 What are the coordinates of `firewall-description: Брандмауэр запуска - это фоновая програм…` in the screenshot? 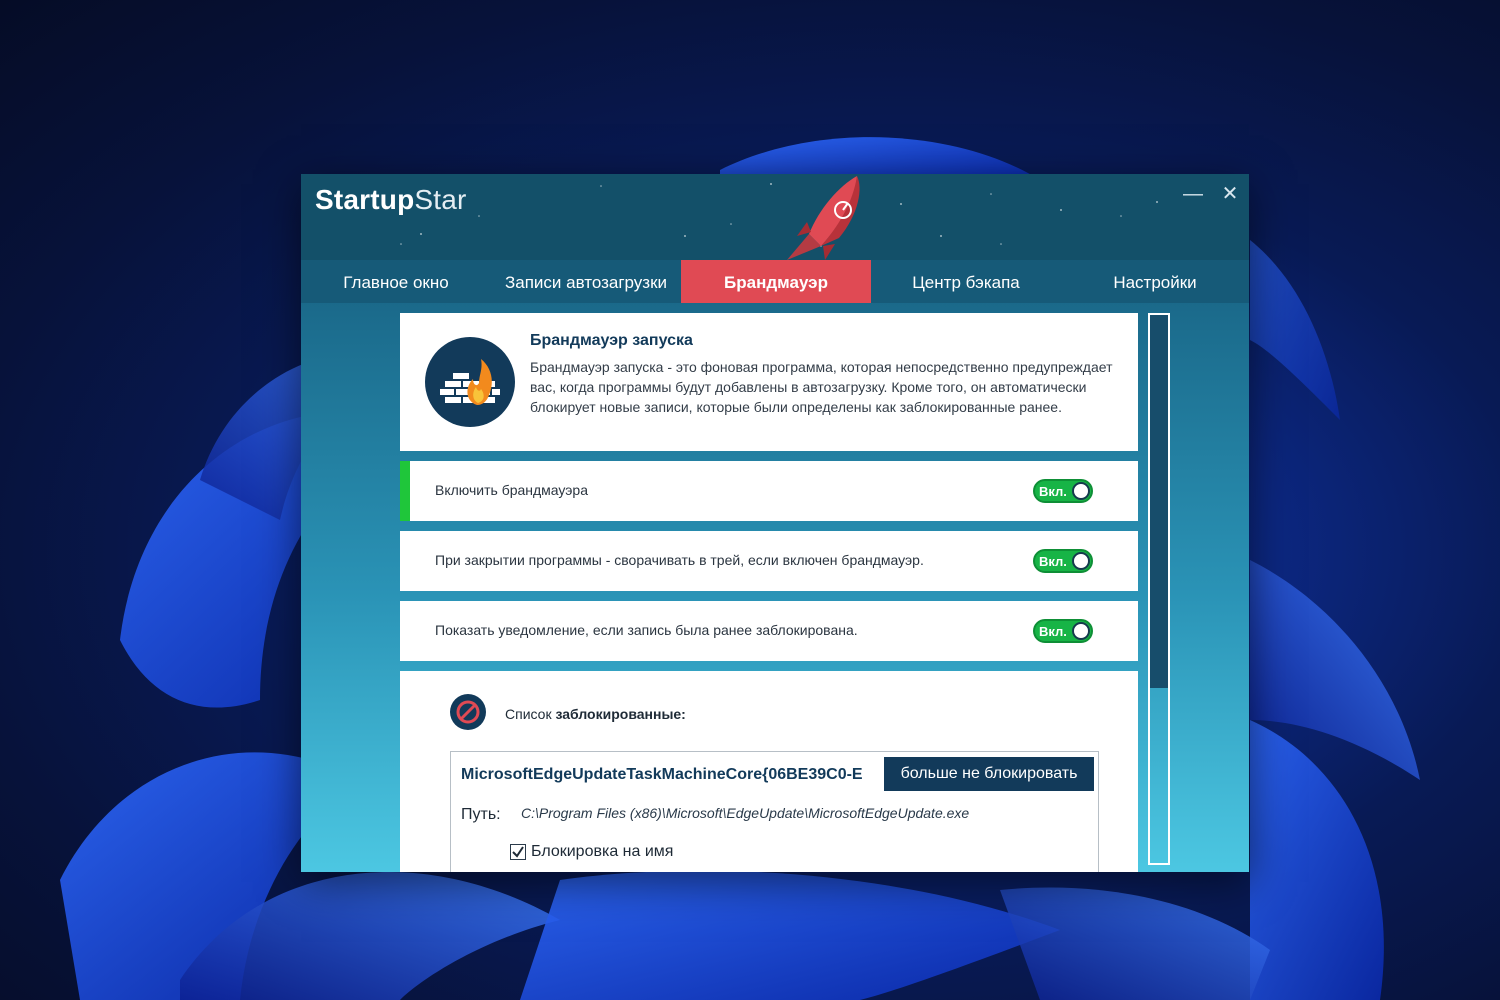 It's located at (821, 387).